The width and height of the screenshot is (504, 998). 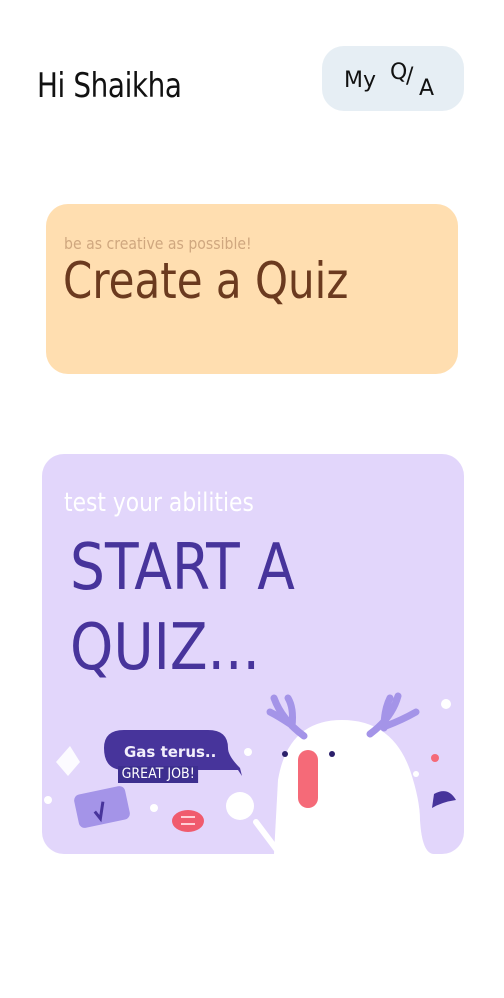 I want to click on nose-icon, so click(x=308, y=779).